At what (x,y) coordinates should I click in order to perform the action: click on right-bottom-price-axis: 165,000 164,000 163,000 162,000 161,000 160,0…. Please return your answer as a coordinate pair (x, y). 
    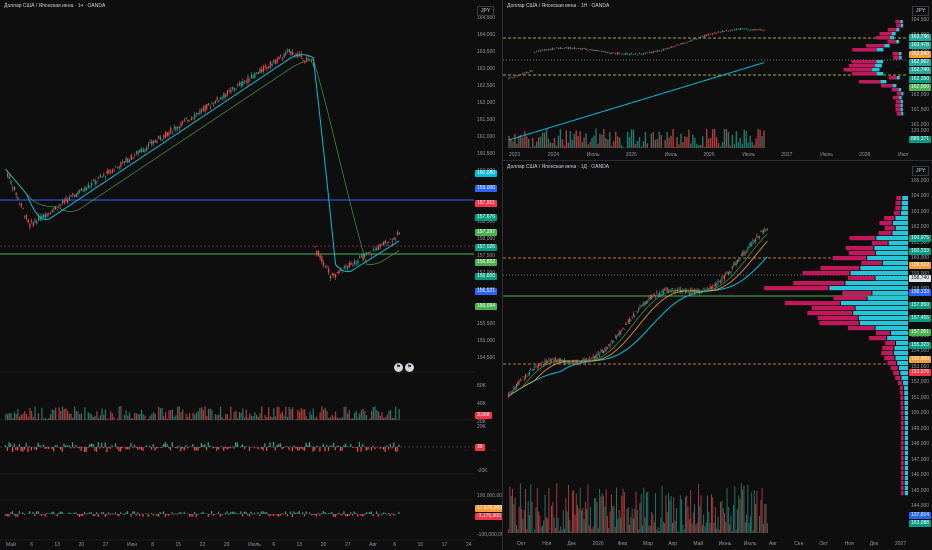
    Looking at the image, I should click on (920, 355).